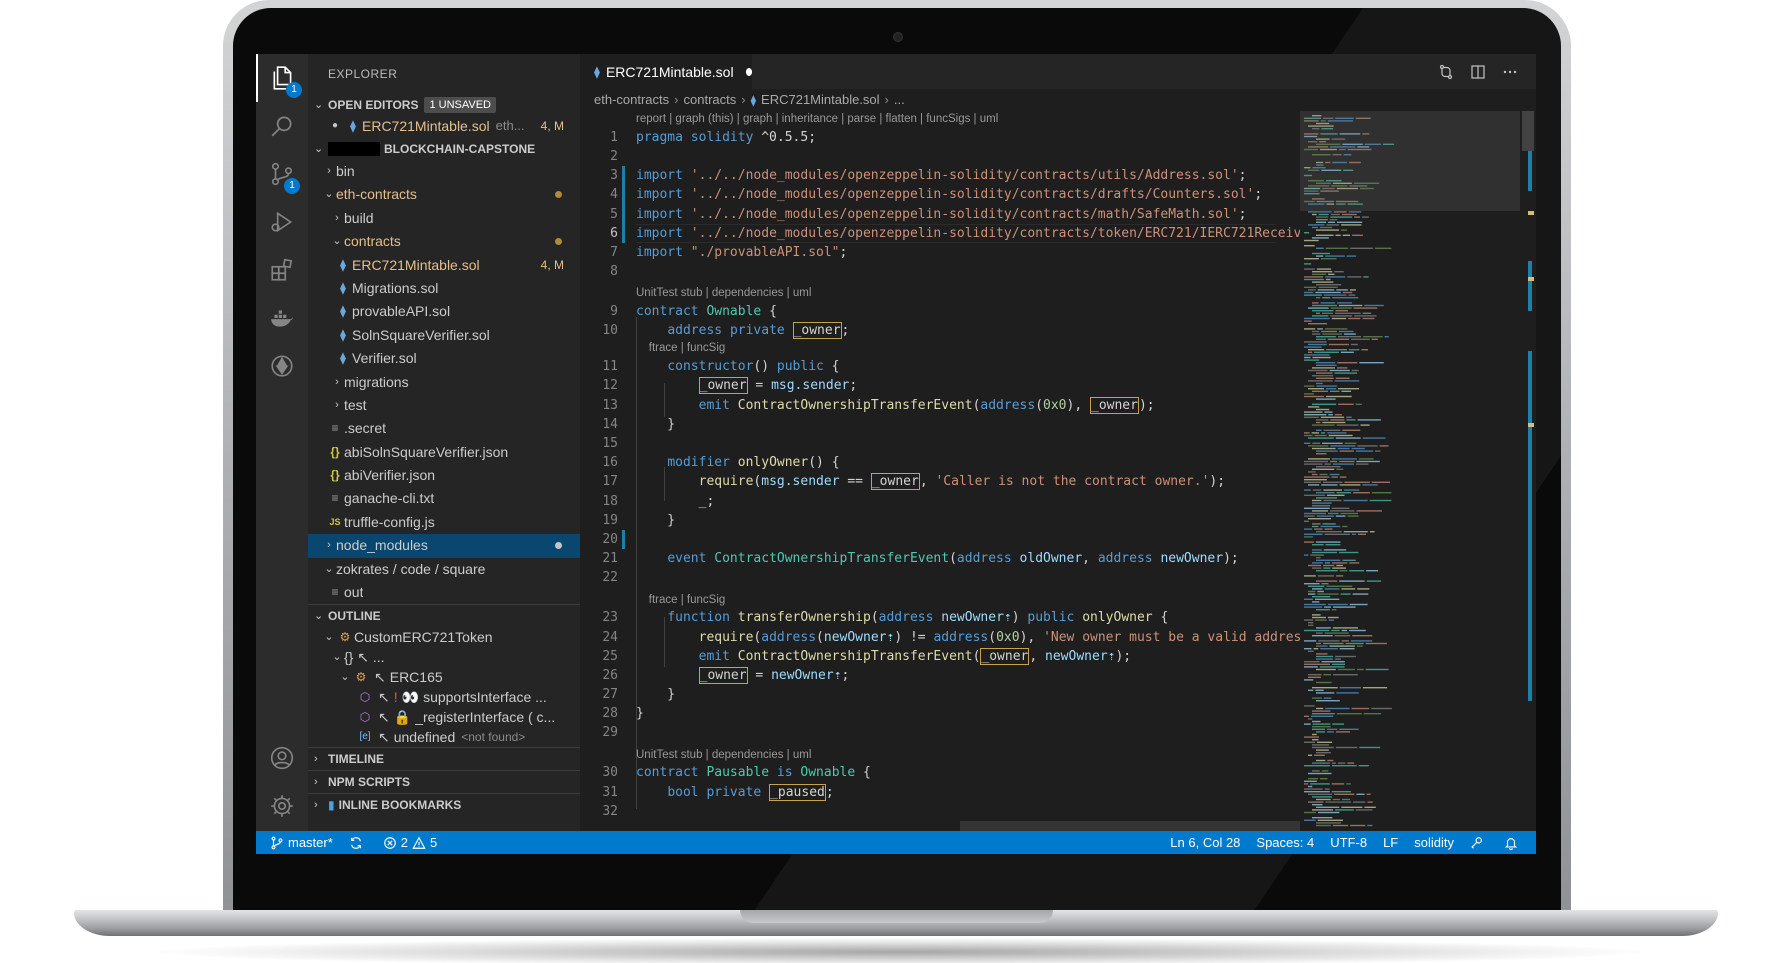  Describe the element at coordinates (713, 137) in the screenshot. I see `code-line: 1 pragma solidity ^0.5.5;` at that location.